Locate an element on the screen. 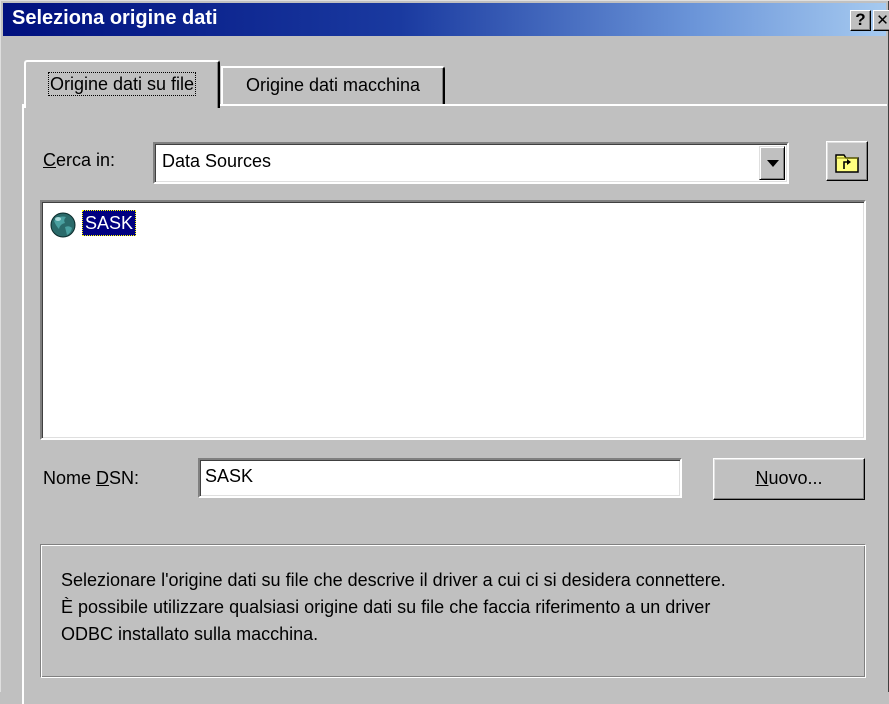 The height and width of the screenshot is (704, 889). close-button: ✕ is located at coordinates (881, 20).